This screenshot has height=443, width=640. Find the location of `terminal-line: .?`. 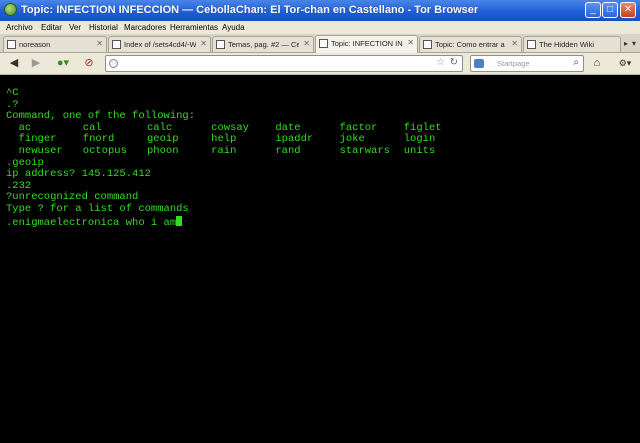

terminal-line: .? is located at coordinates (12, 104).